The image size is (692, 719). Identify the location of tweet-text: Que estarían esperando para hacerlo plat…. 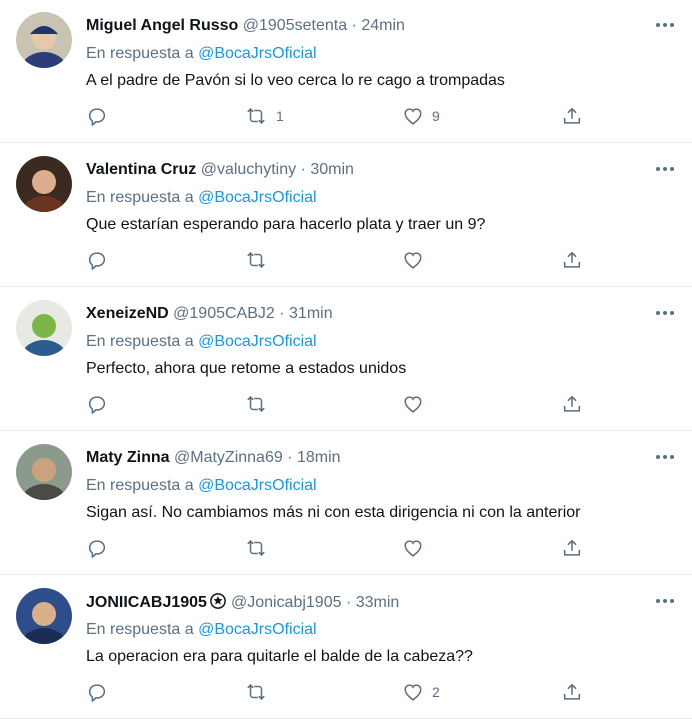
(286, 224).